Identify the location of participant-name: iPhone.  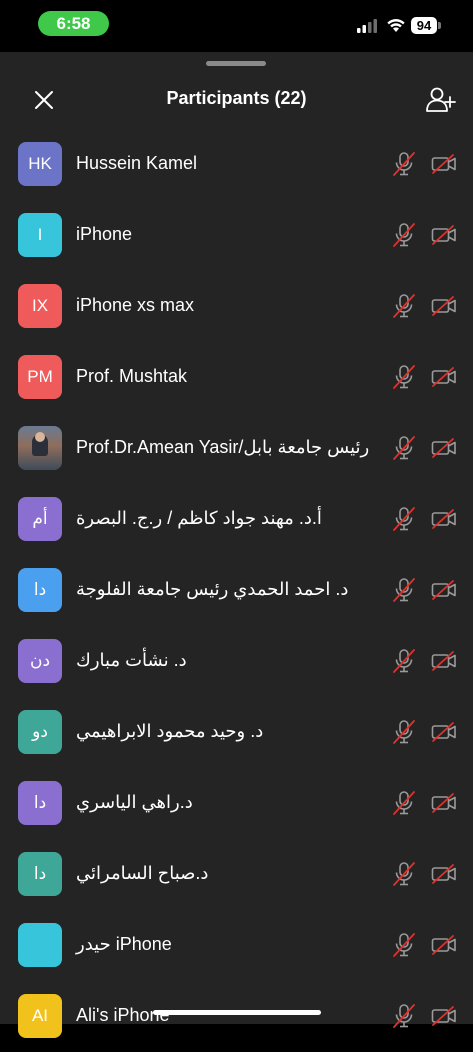
(104, 234).